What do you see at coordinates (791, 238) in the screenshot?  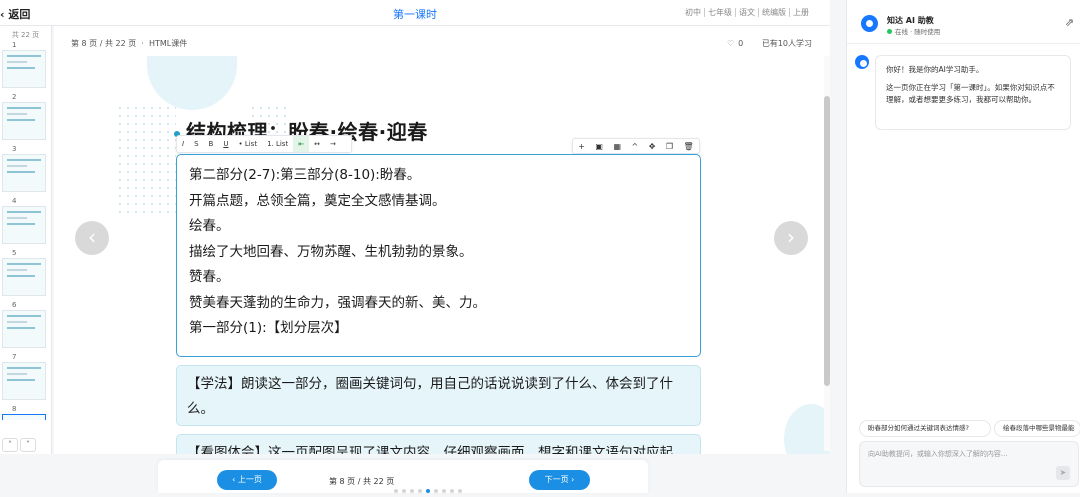 I see `next-slide-arrow-icon: ›` at bounding box center [791, 238].